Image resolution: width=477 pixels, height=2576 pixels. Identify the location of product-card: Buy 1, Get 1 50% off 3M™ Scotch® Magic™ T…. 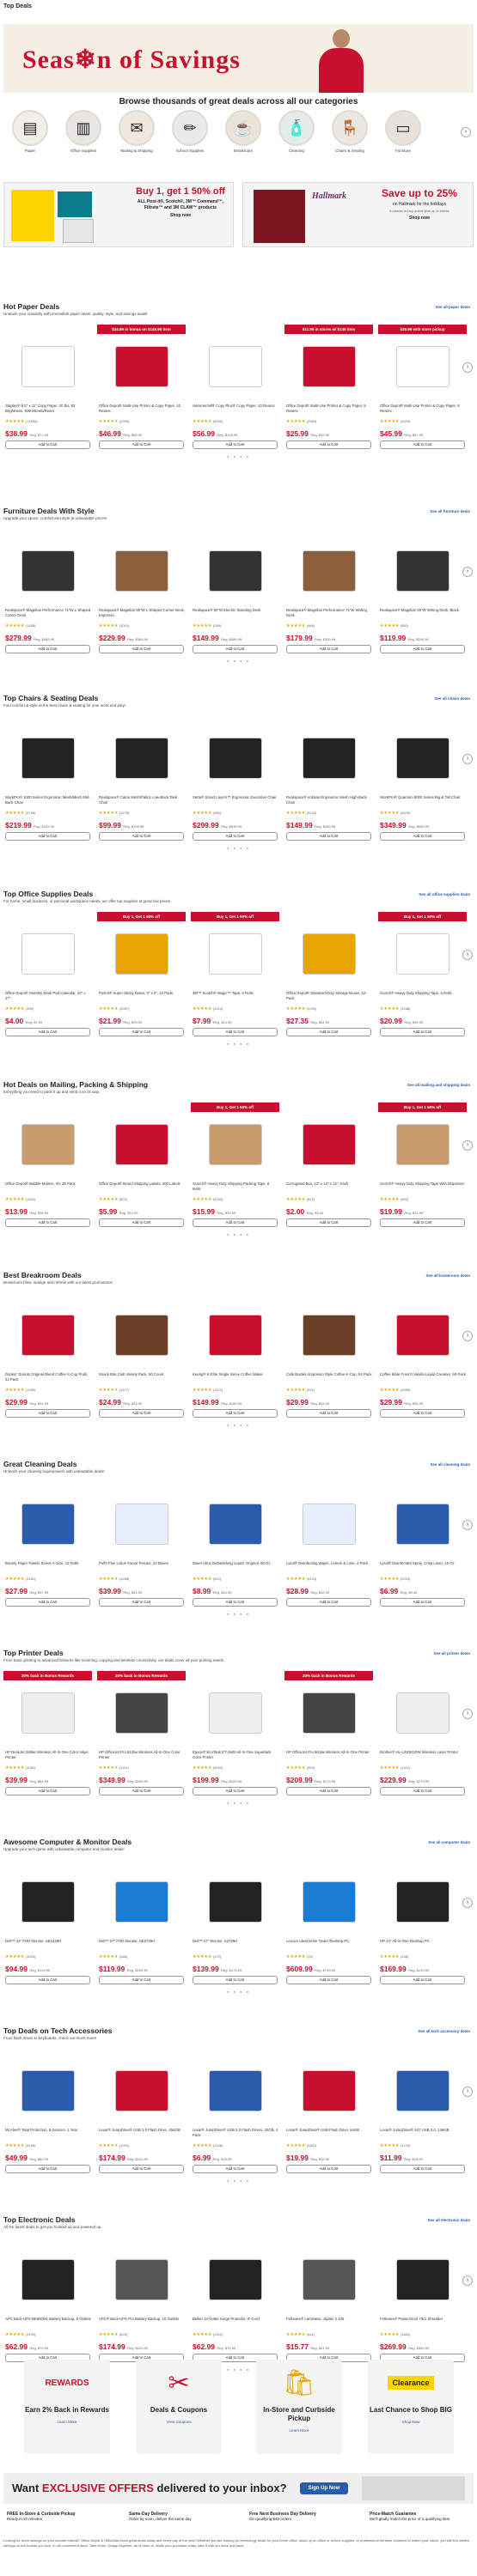
(235, 992).